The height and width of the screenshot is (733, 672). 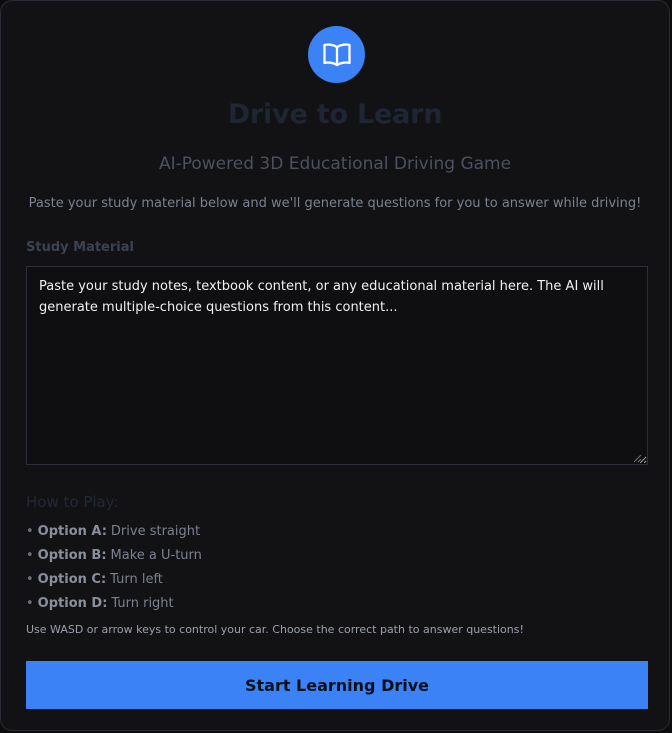 What do you see at coordinates (72, 603) in the screenshot?
I see `option-key: Option D:` at bounding box center [72, 603].